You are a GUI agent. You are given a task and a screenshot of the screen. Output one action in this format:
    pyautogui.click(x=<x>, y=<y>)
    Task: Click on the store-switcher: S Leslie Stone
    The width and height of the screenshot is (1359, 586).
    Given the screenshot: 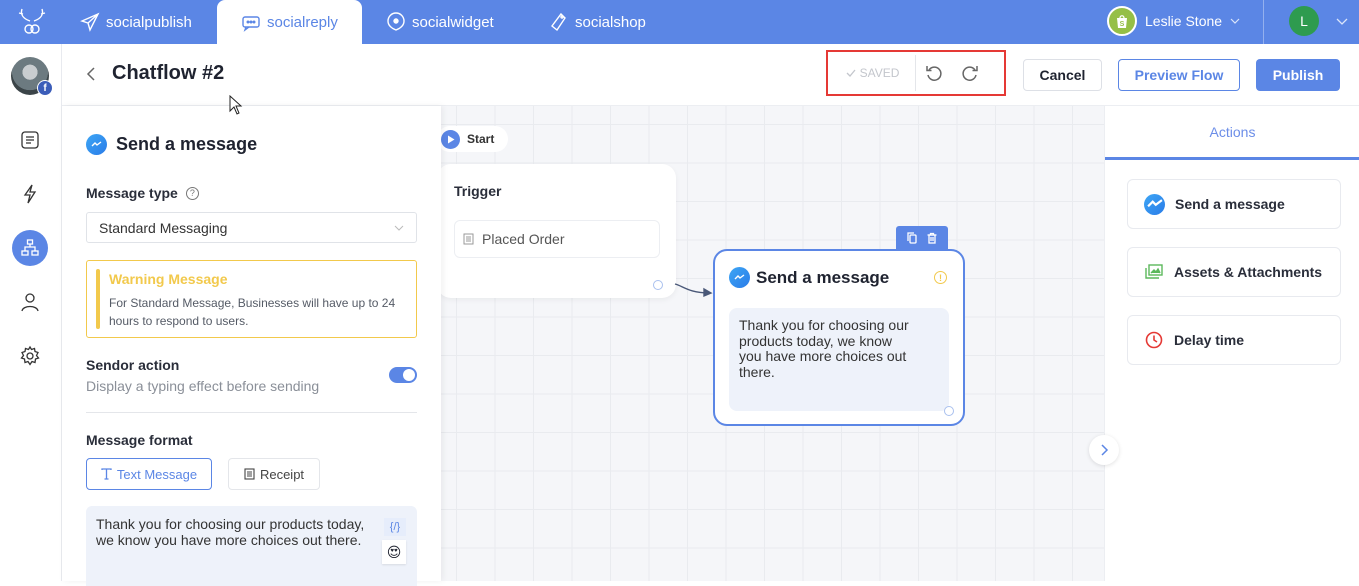 What is the action you would take?
    pyautogui.click(x=1173, y=21)
    